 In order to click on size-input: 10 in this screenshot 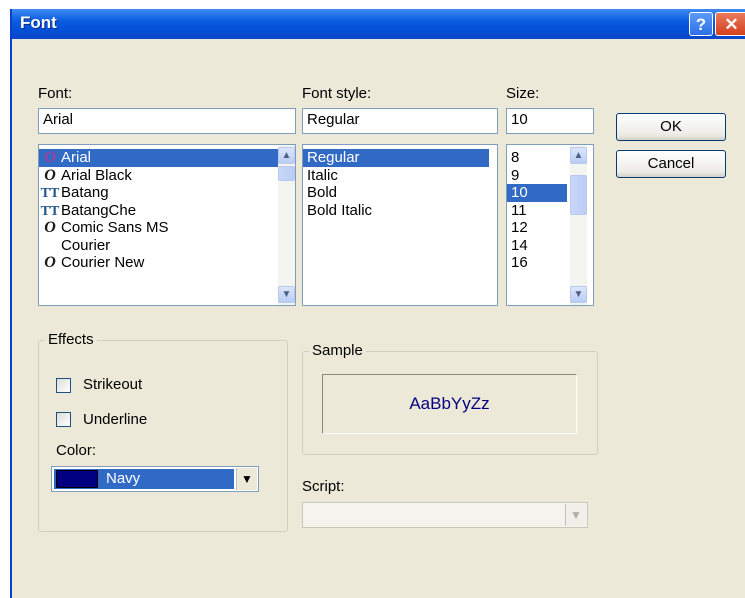, I will do `click(550, 121)`.